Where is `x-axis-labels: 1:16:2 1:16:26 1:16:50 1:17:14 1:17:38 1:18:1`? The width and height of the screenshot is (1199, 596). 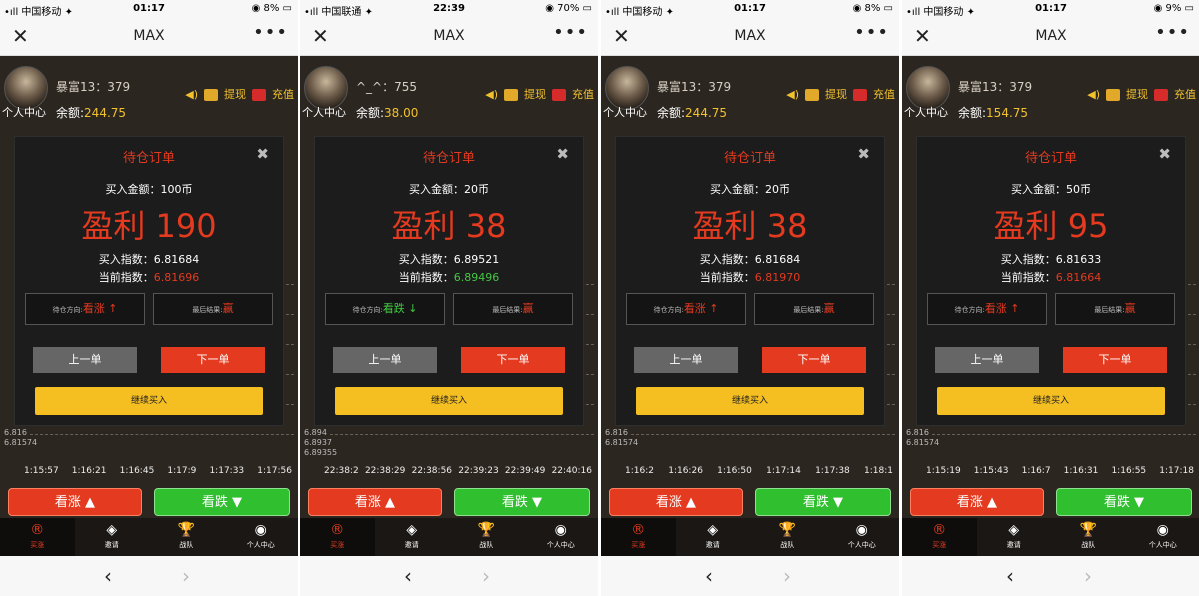 x-axis-labels: 1:16:2 1:16:26 1:16:50 1:17:14 1:17:38 1:18:1 is located at coordinates (759, 472).